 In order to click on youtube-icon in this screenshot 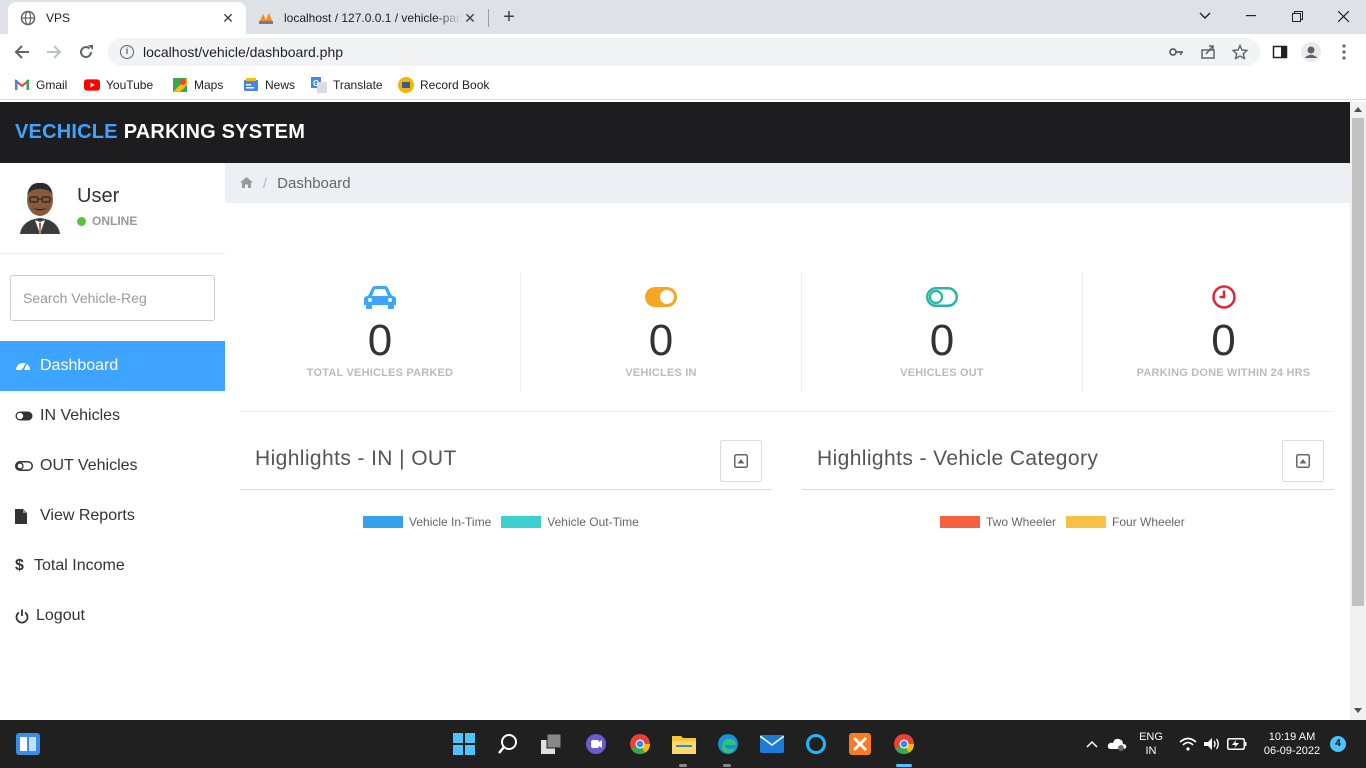, I will do `click(92, 85)`.